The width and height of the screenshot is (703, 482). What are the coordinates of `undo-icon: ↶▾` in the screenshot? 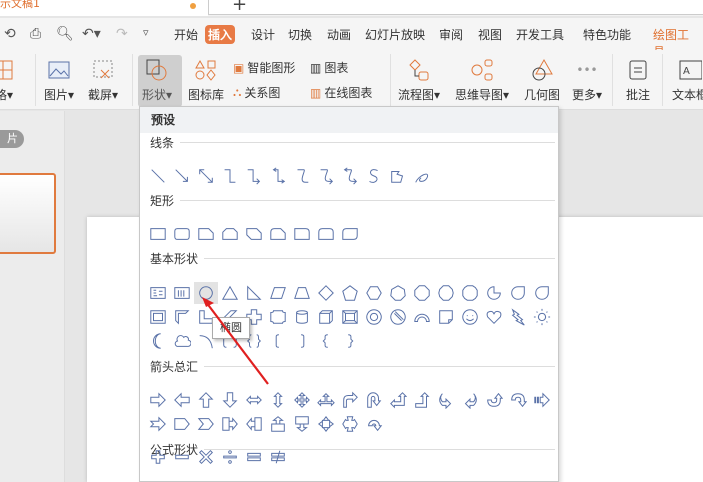 It's located at (91, 34).